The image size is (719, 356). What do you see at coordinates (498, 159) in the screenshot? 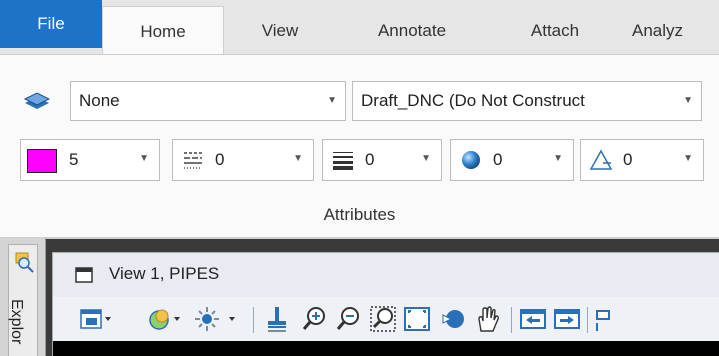
I see `transparency-value: 0` at bounding box center [498, 159].